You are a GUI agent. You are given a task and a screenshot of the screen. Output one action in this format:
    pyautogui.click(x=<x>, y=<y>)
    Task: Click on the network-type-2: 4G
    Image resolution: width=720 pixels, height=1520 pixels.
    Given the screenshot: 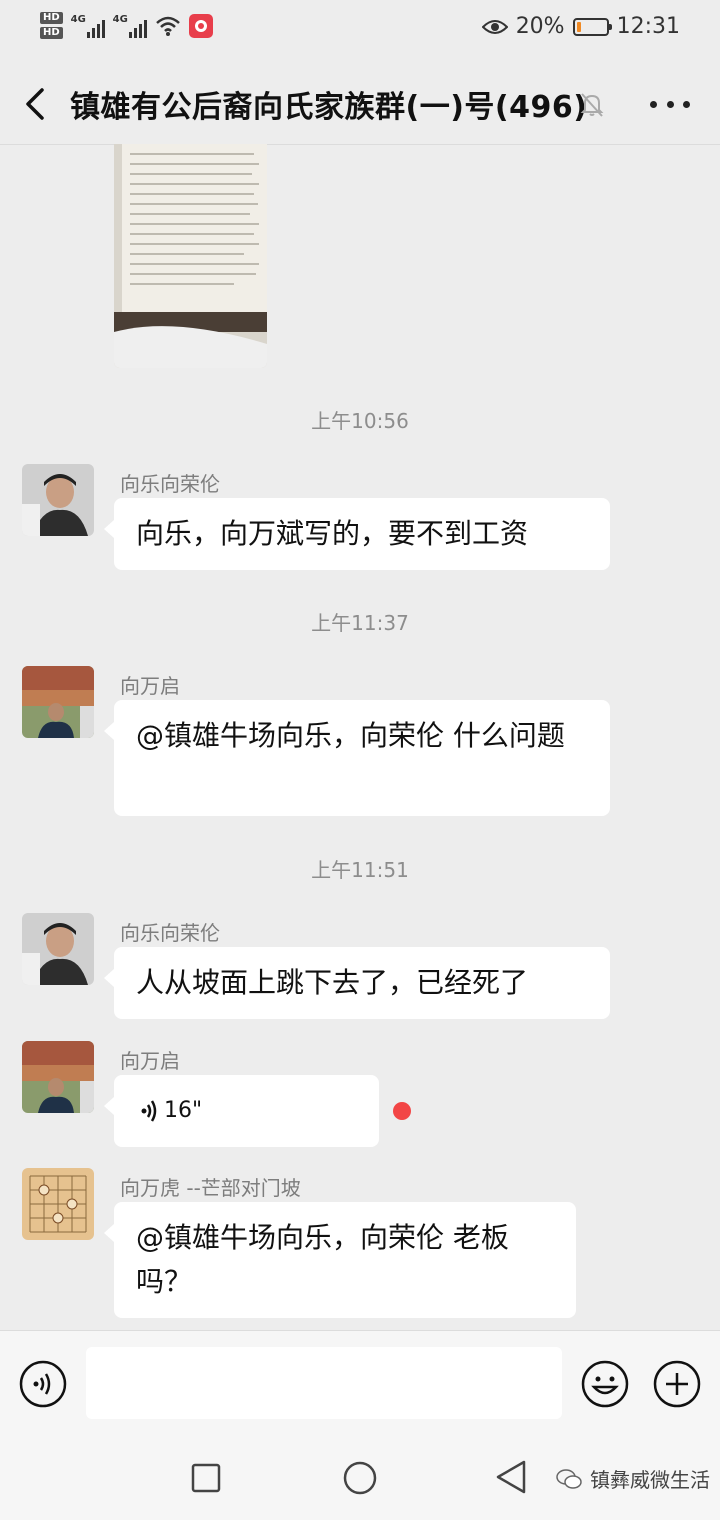 What is the action you would take?
    pyautogui.click(x=120, y=19)
    